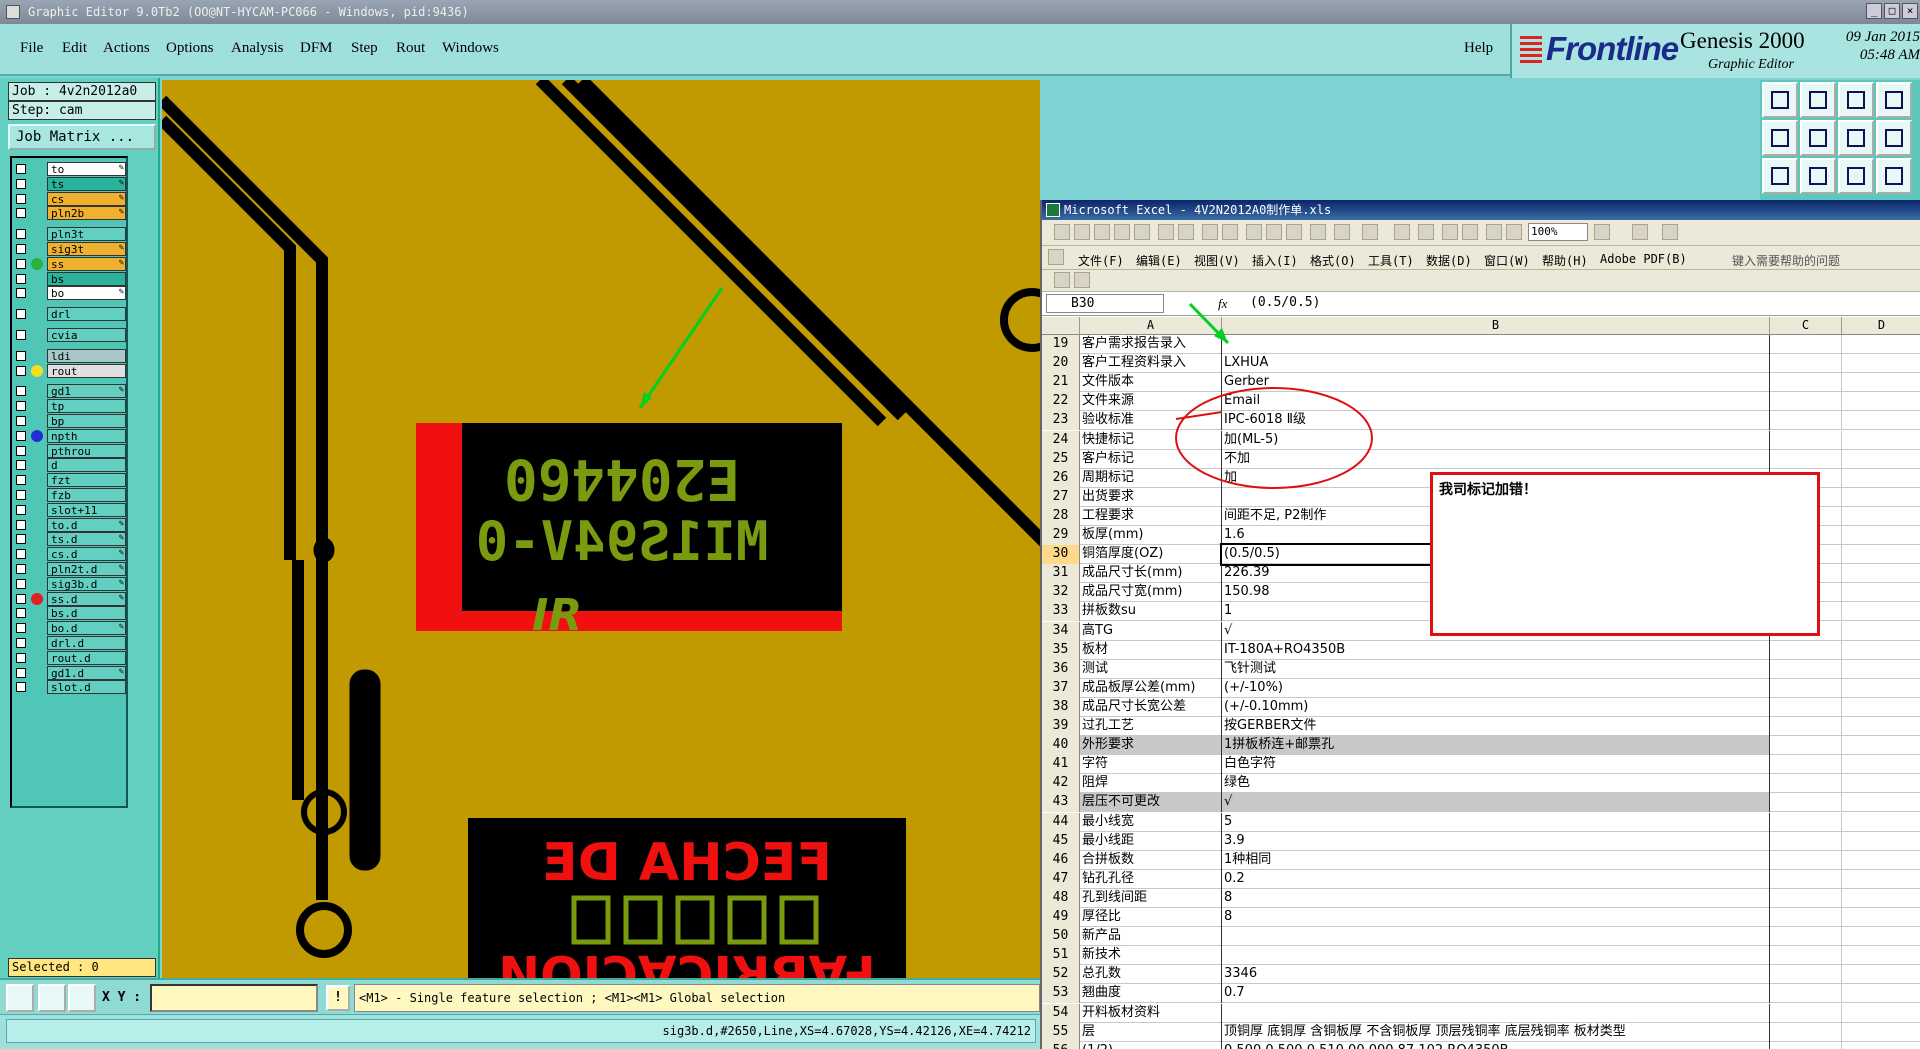 This screenshot has height=1049, width=1920. Describe the element at coordinates (70, 391) in the screenshot. I see `layer-row: gd1 ✎` at that location.